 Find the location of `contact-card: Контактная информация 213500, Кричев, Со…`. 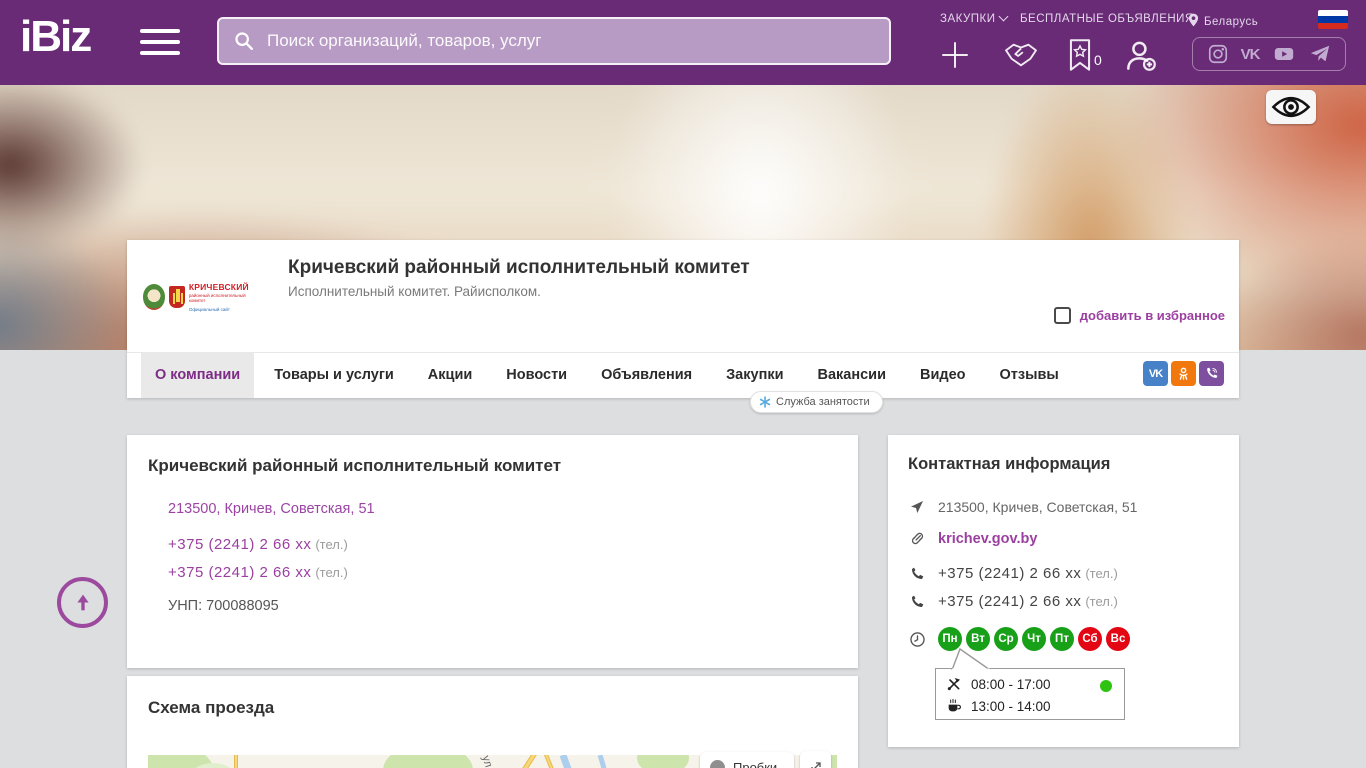

contact-card: Контактная информация 213500, Кричев, Со… is located at coordinates (1063, 591).